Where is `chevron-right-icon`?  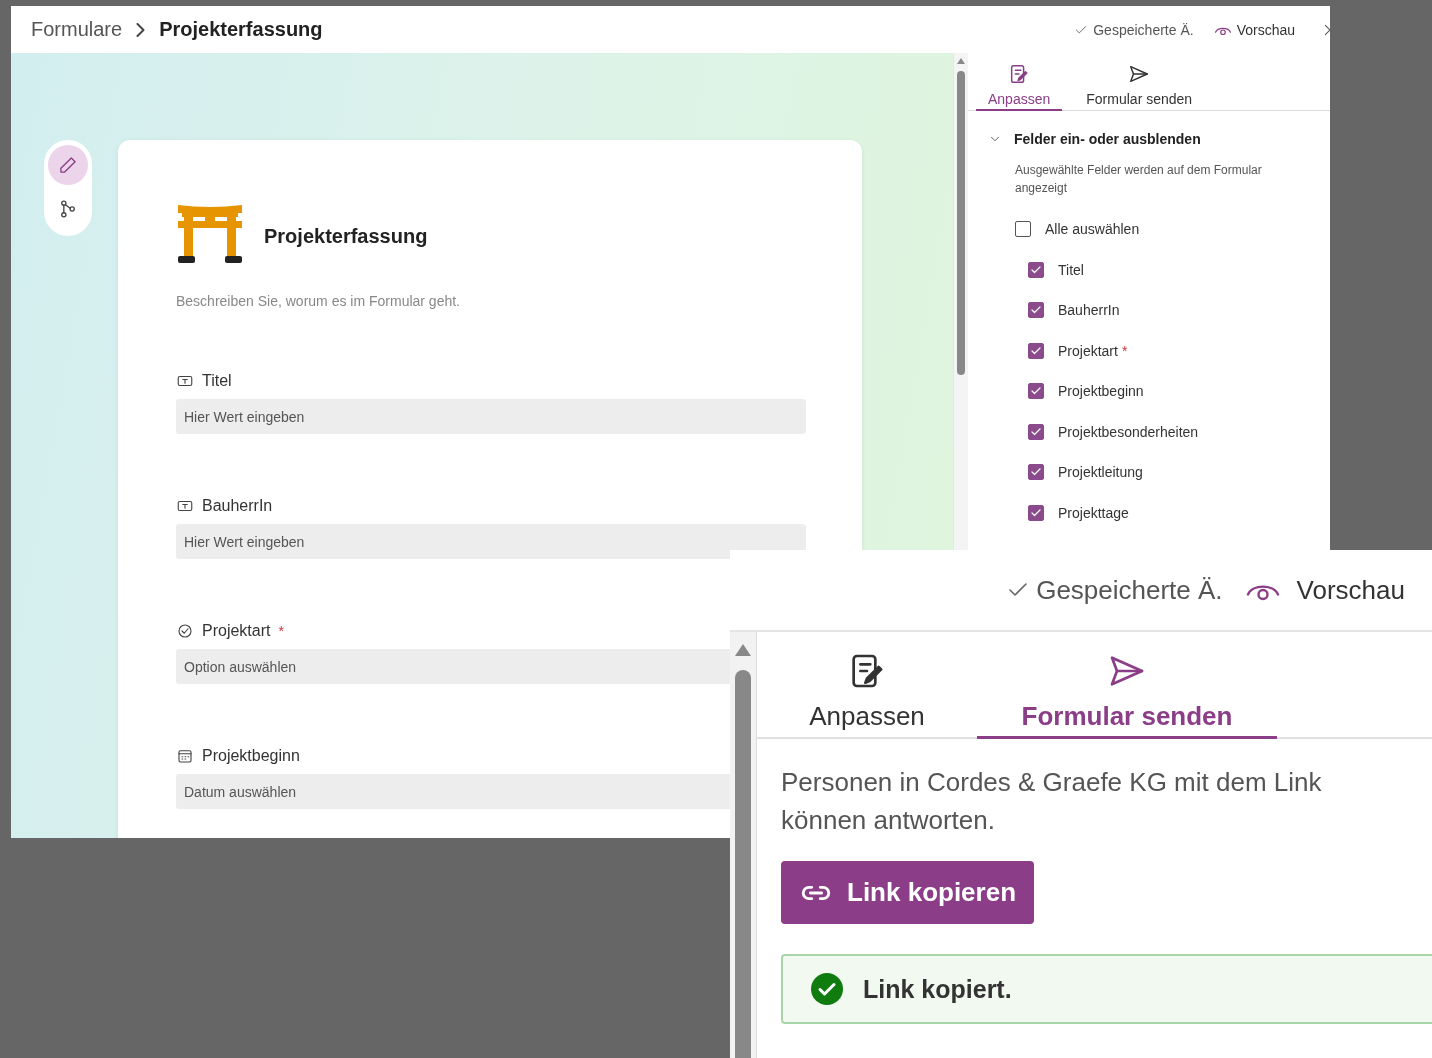
chevron-right-icon is located at coordinates (141, 29).